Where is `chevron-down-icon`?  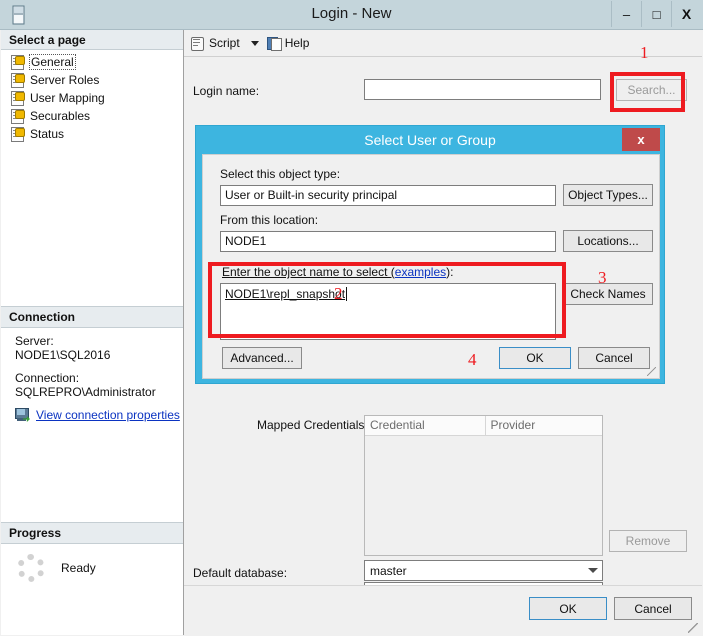 chevron-down-icon is located at coordinates (593, 570).